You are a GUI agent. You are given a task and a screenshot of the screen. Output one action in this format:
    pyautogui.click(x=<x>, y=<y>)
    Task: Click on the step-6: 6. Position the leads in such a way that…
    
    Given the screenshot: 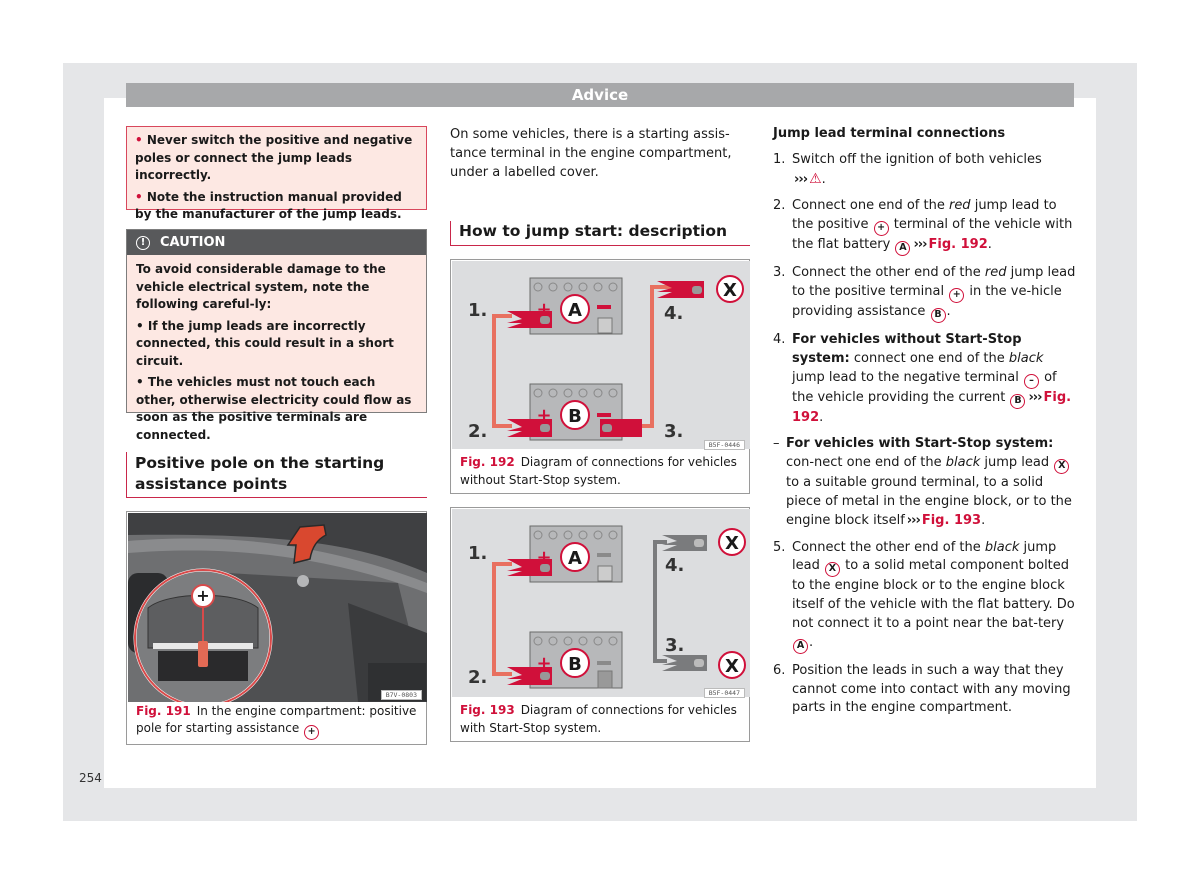 What is the action you would take?
    pyautogui.click(x=922, y=689)
    